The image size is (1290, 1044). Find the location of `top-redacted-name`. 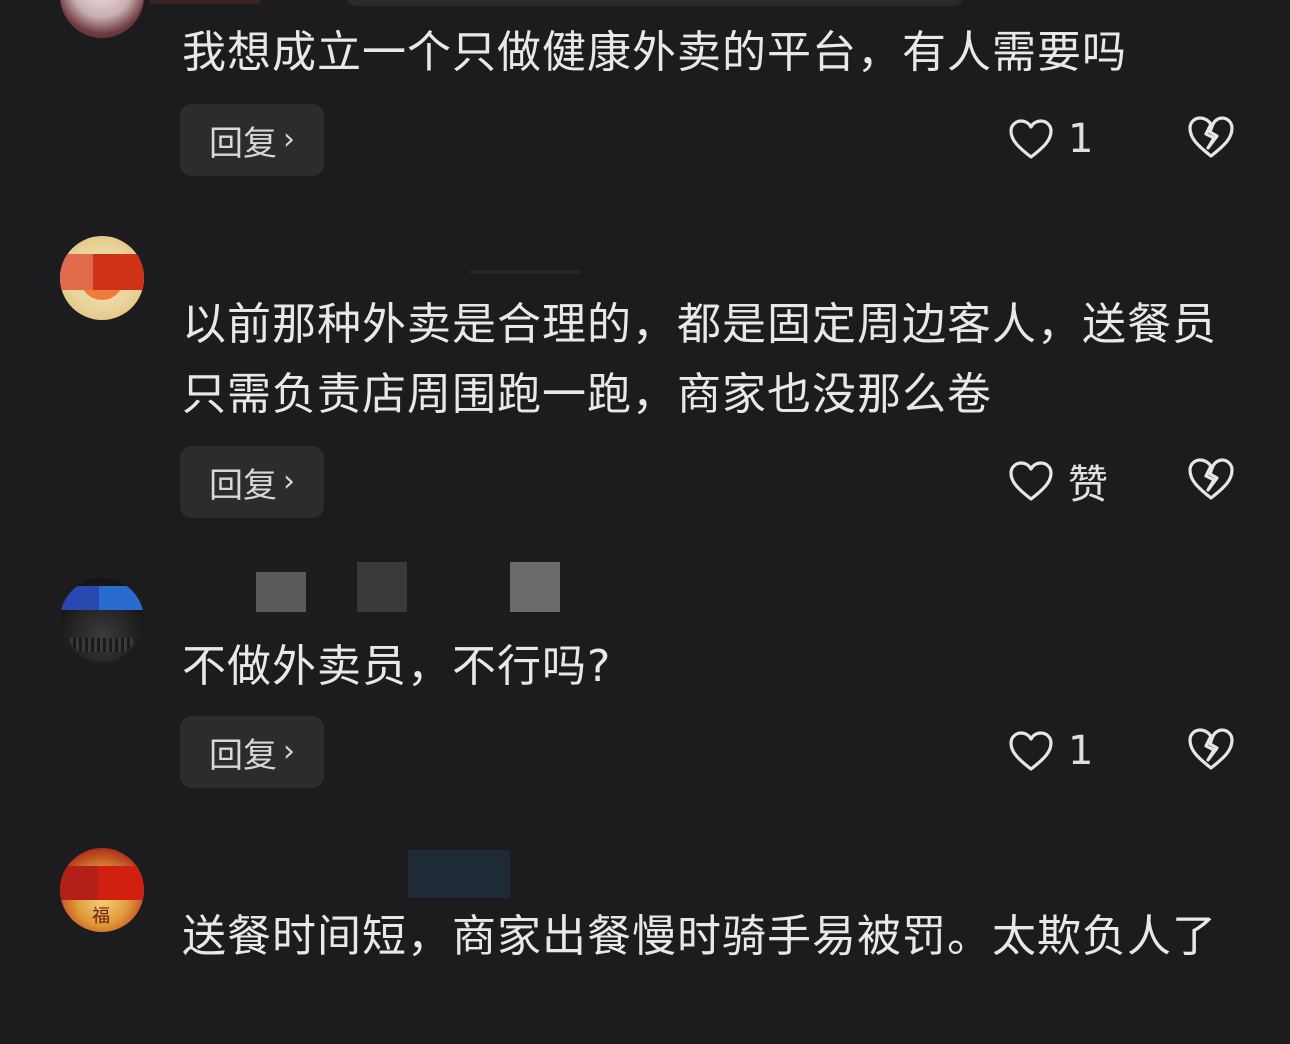

top-redacted-name is located at coordinates (205, 2).